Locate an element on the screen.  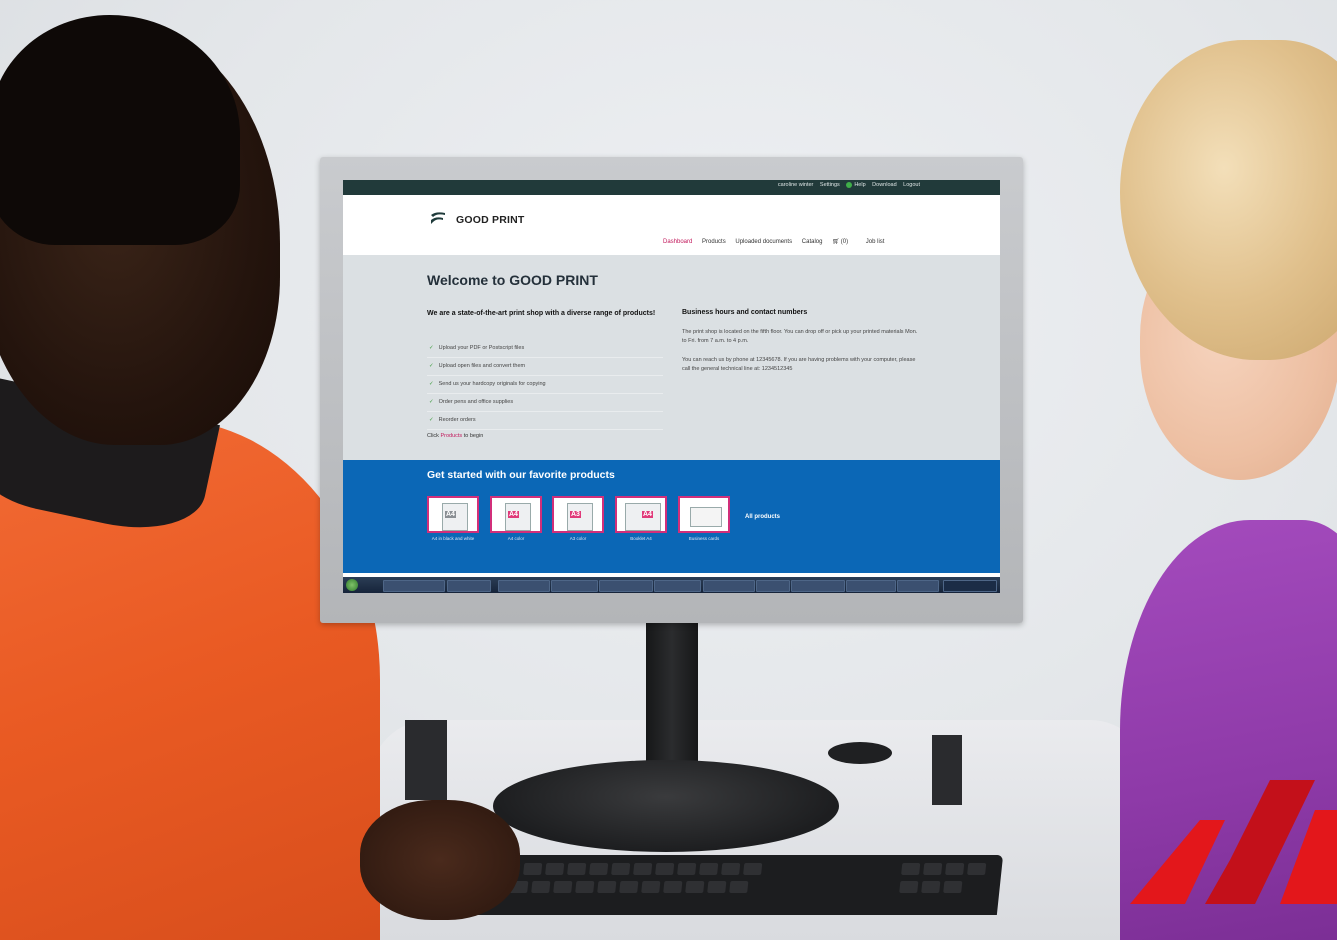
corner-brand-logo-icon is located at coordinates (1233, 842).